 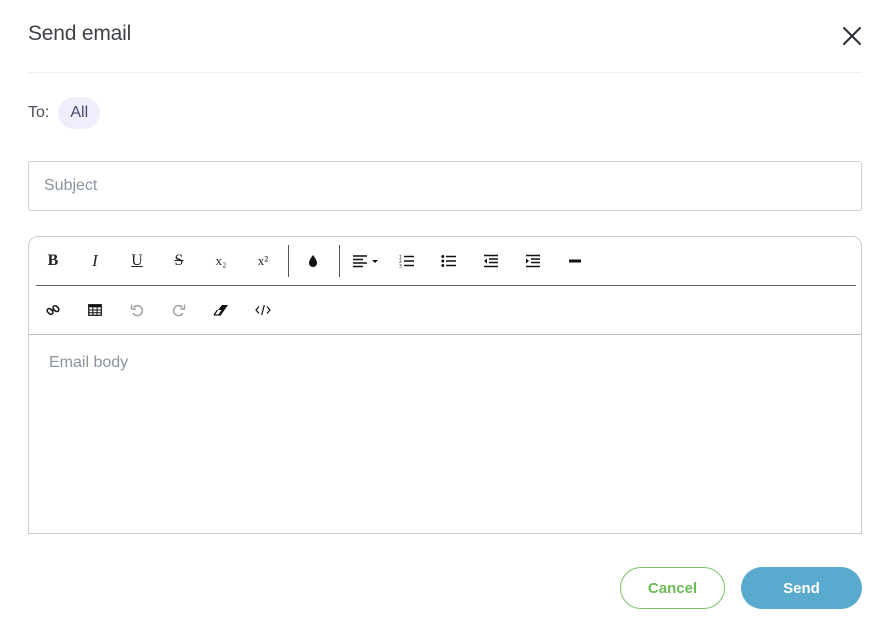 What do you see at coordinates (445, 186) in the screenshot?
I see `subject-input` at bounding box center [445, 186].